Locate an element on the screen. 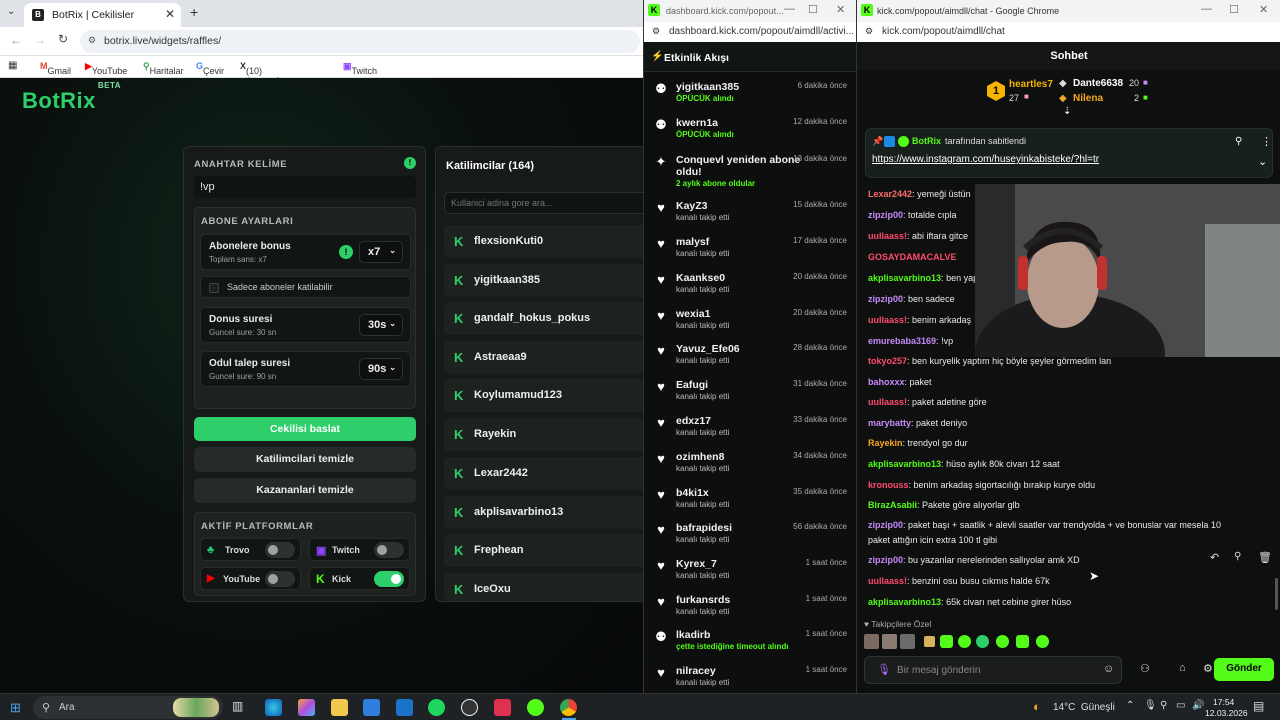 The image size is (1280, 720). claim-time-select: 90s ⌄ is located at coordinates (381, 369).